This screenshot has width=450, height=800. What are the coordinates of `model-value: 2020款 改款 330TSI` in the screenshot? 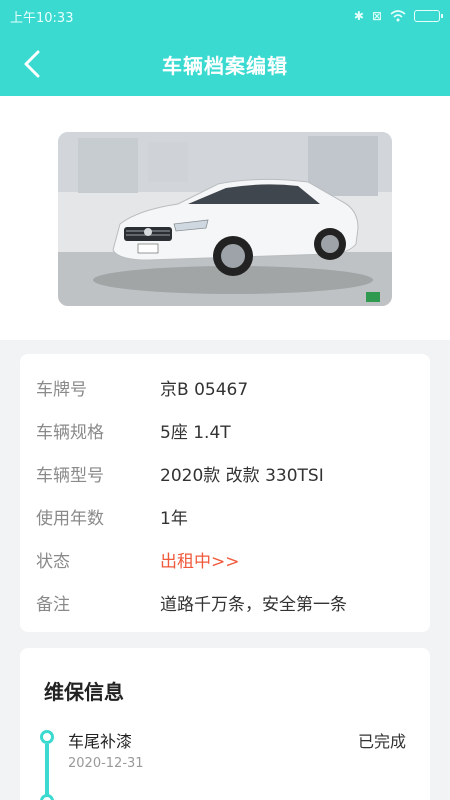 It's located at (242, 476).